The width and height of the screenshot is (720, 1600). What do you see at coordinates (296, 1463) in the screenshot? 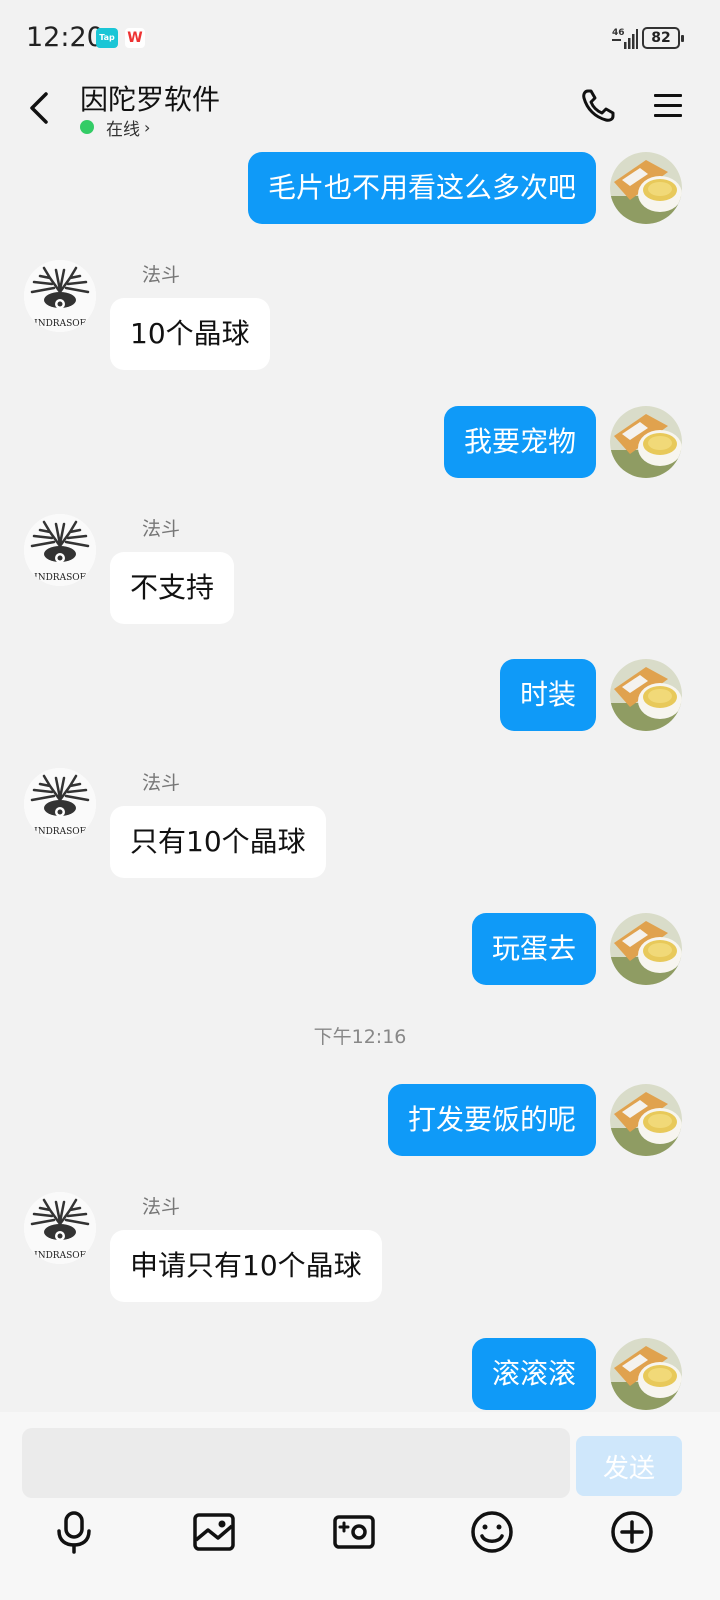
I see `message-input` at bounding box center [296, 1463].